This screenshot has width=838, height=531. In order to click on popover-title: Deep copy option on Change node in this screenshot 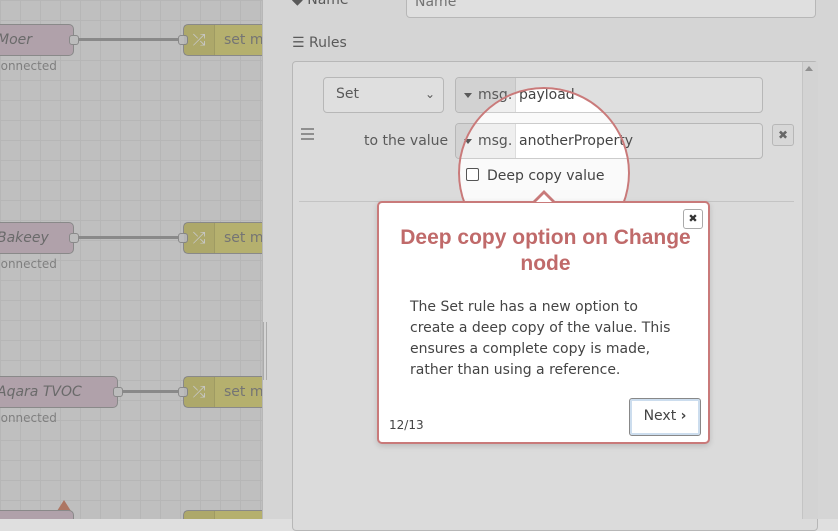, I will do `click(545, 250)`.